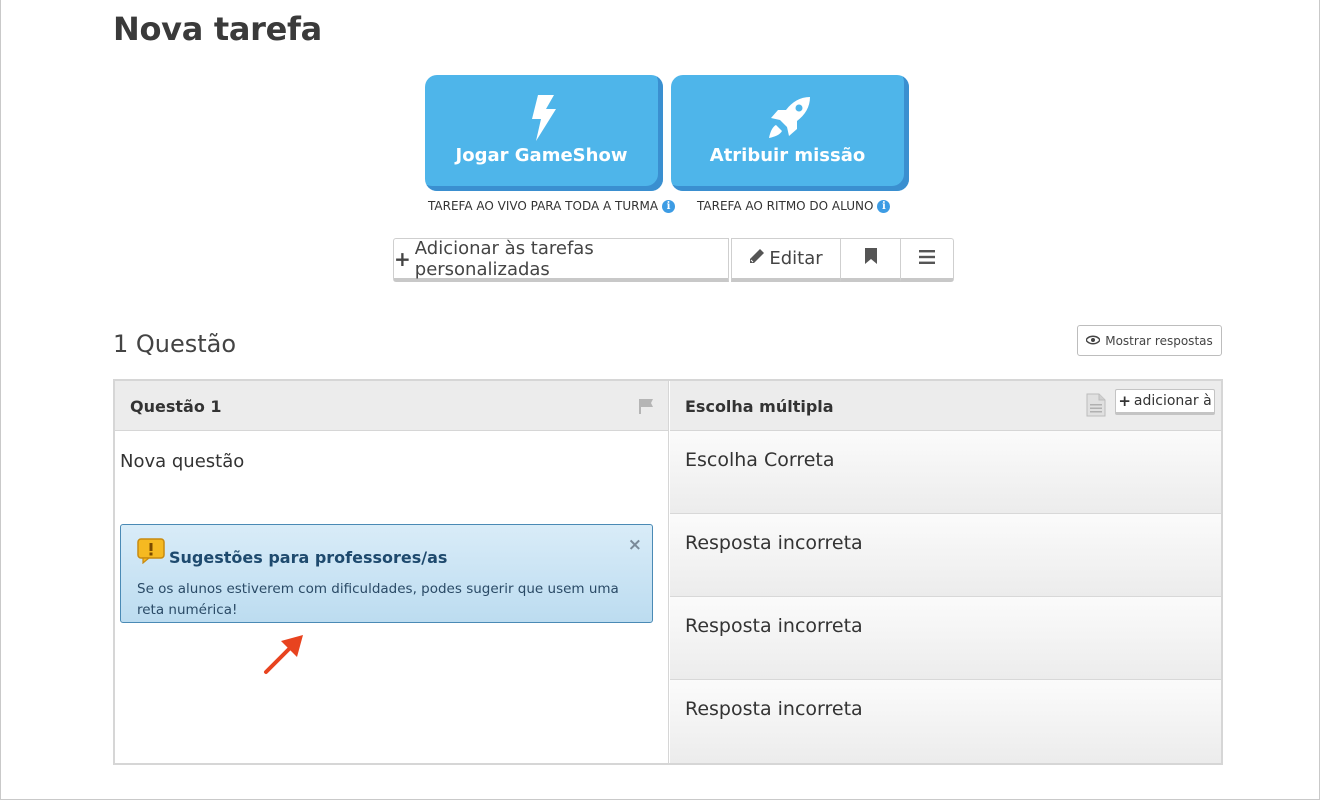  Describe the element at coordinates (182, 461) in the screenshot. I see `question-text: Nova questão` at that location.